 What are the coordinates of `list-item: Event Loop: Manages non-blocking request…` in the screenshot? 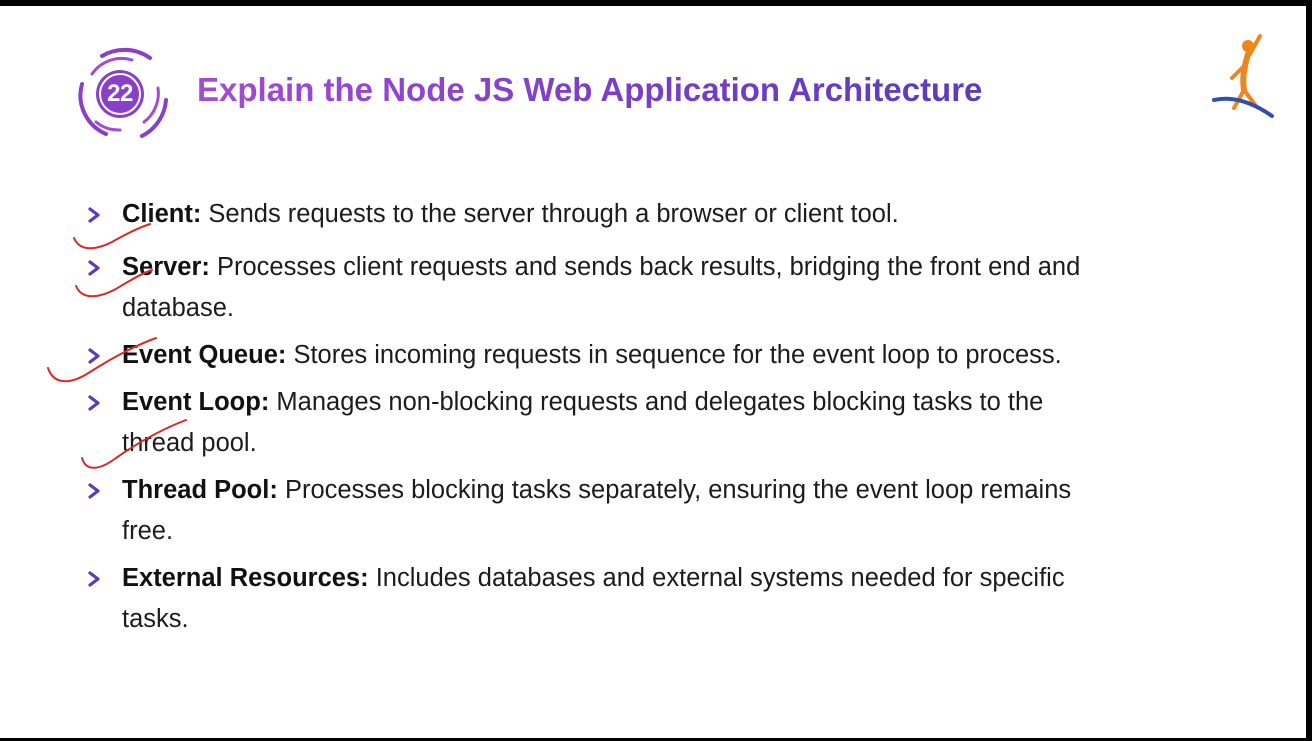 It's located at (589, 423).